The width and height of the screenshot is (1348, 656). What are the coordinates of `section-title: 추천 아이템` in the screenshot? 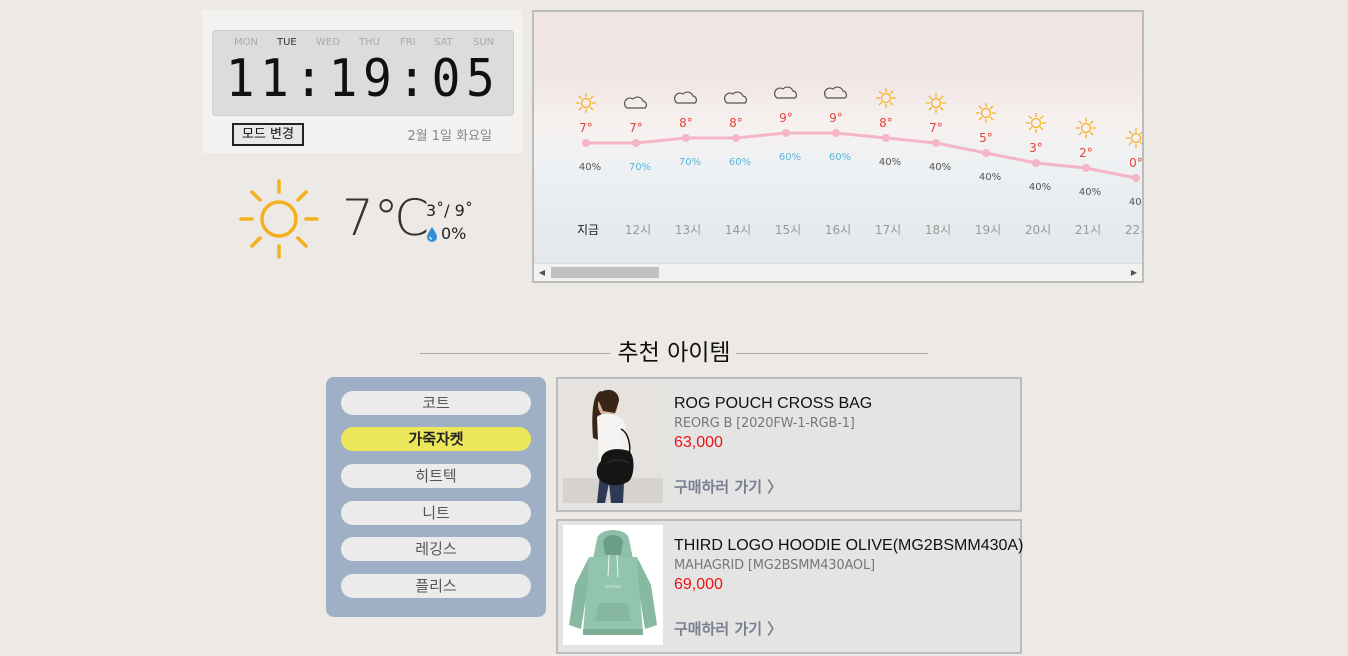 It's located at (674, 353).